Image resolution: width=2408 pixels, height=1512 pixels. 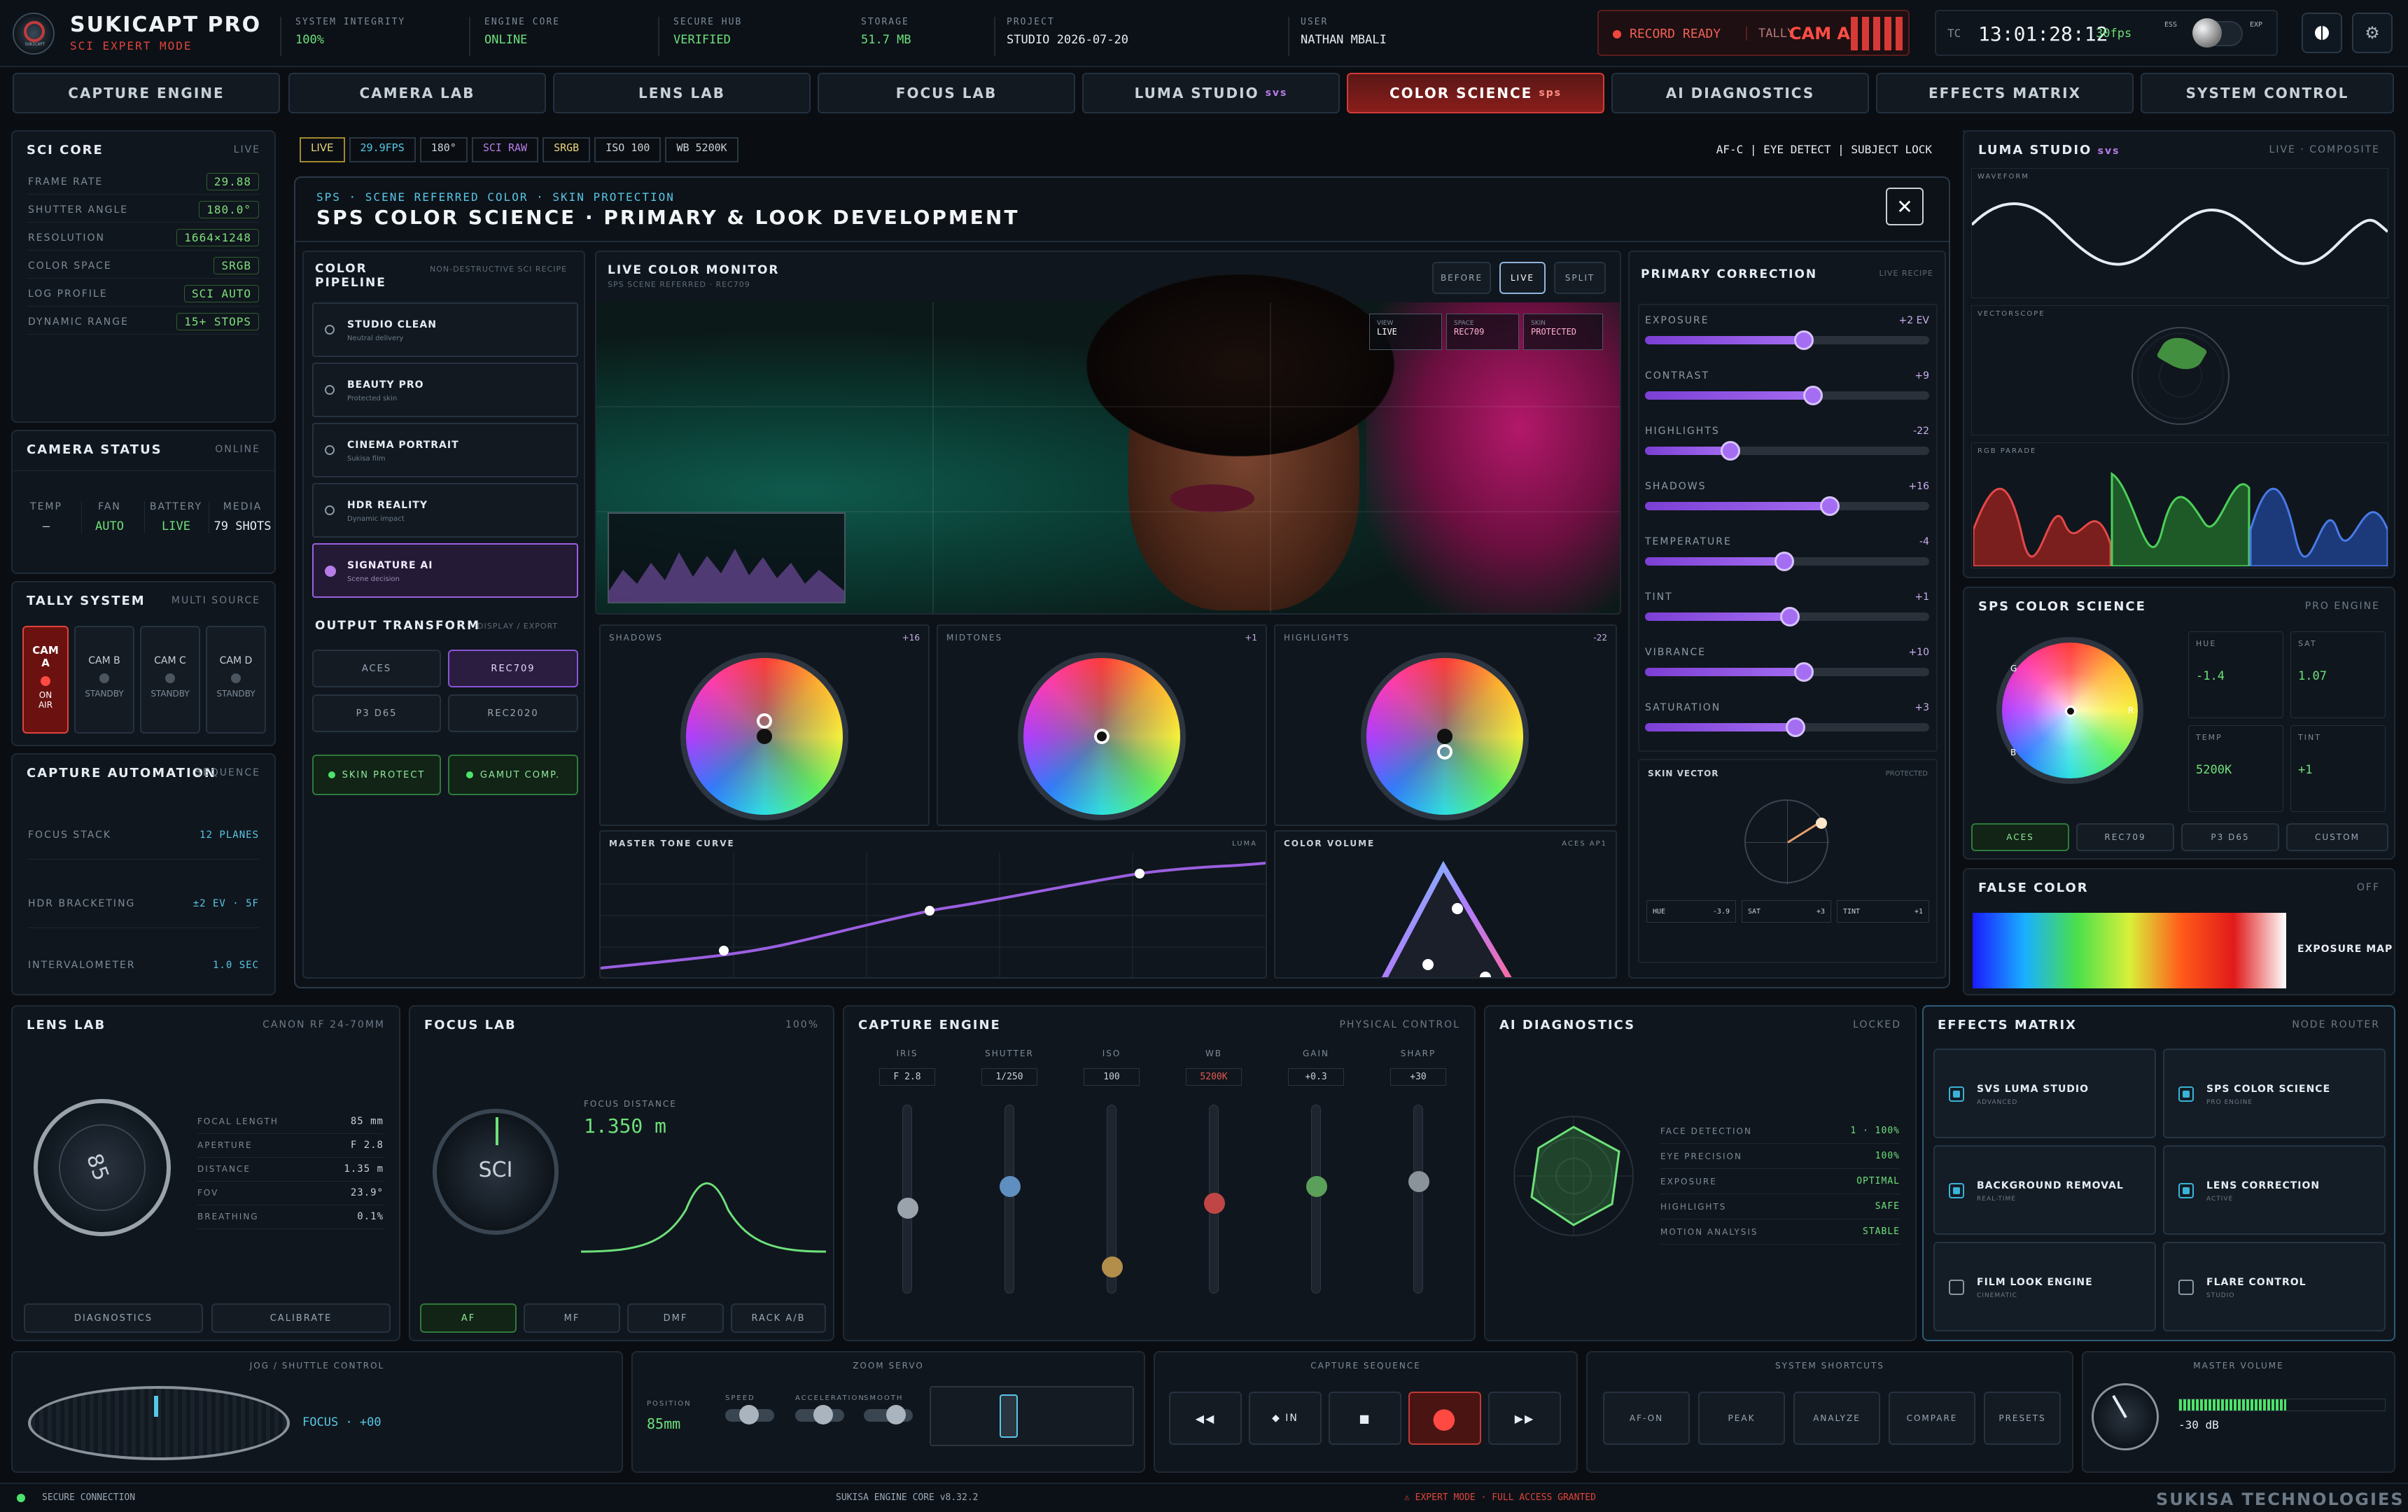 I want to click on master-volume-panel: MASTER VOLUME -30 dB, so click(x=2238, y=1412).